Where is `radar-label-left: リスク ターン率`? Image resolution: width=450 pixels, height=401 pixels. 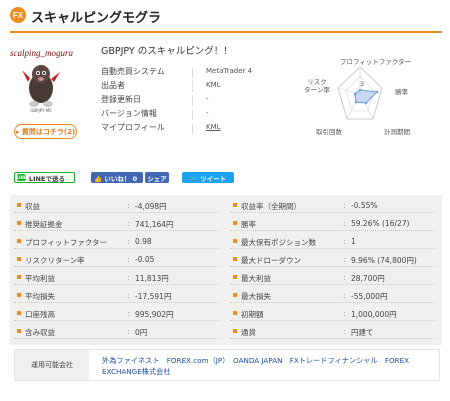
radar-label-left: リスク ターン率 is located at coordinates (317, 86).